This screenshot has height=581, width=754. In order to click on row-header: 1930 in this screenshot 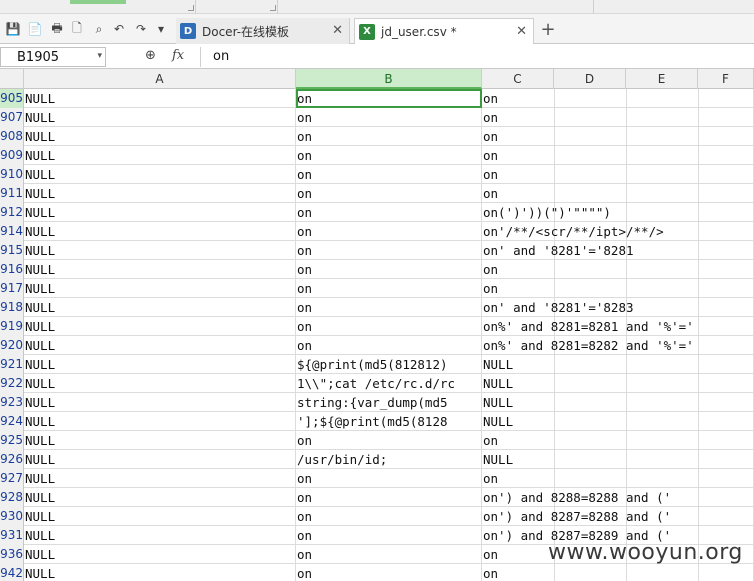, I will do `click(12, 516)`.